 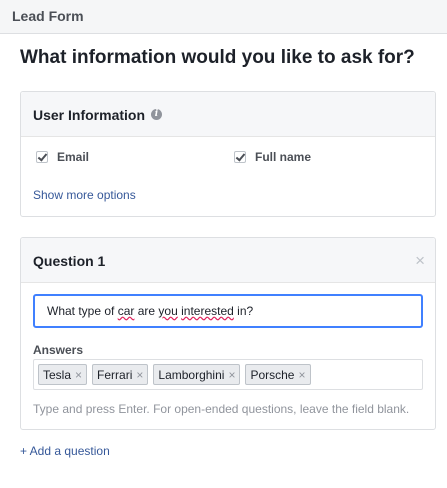 What do you see at coordinates (156, 114) in the screenshot?
I see `info-icon: i` at bounding box center [156, 114].